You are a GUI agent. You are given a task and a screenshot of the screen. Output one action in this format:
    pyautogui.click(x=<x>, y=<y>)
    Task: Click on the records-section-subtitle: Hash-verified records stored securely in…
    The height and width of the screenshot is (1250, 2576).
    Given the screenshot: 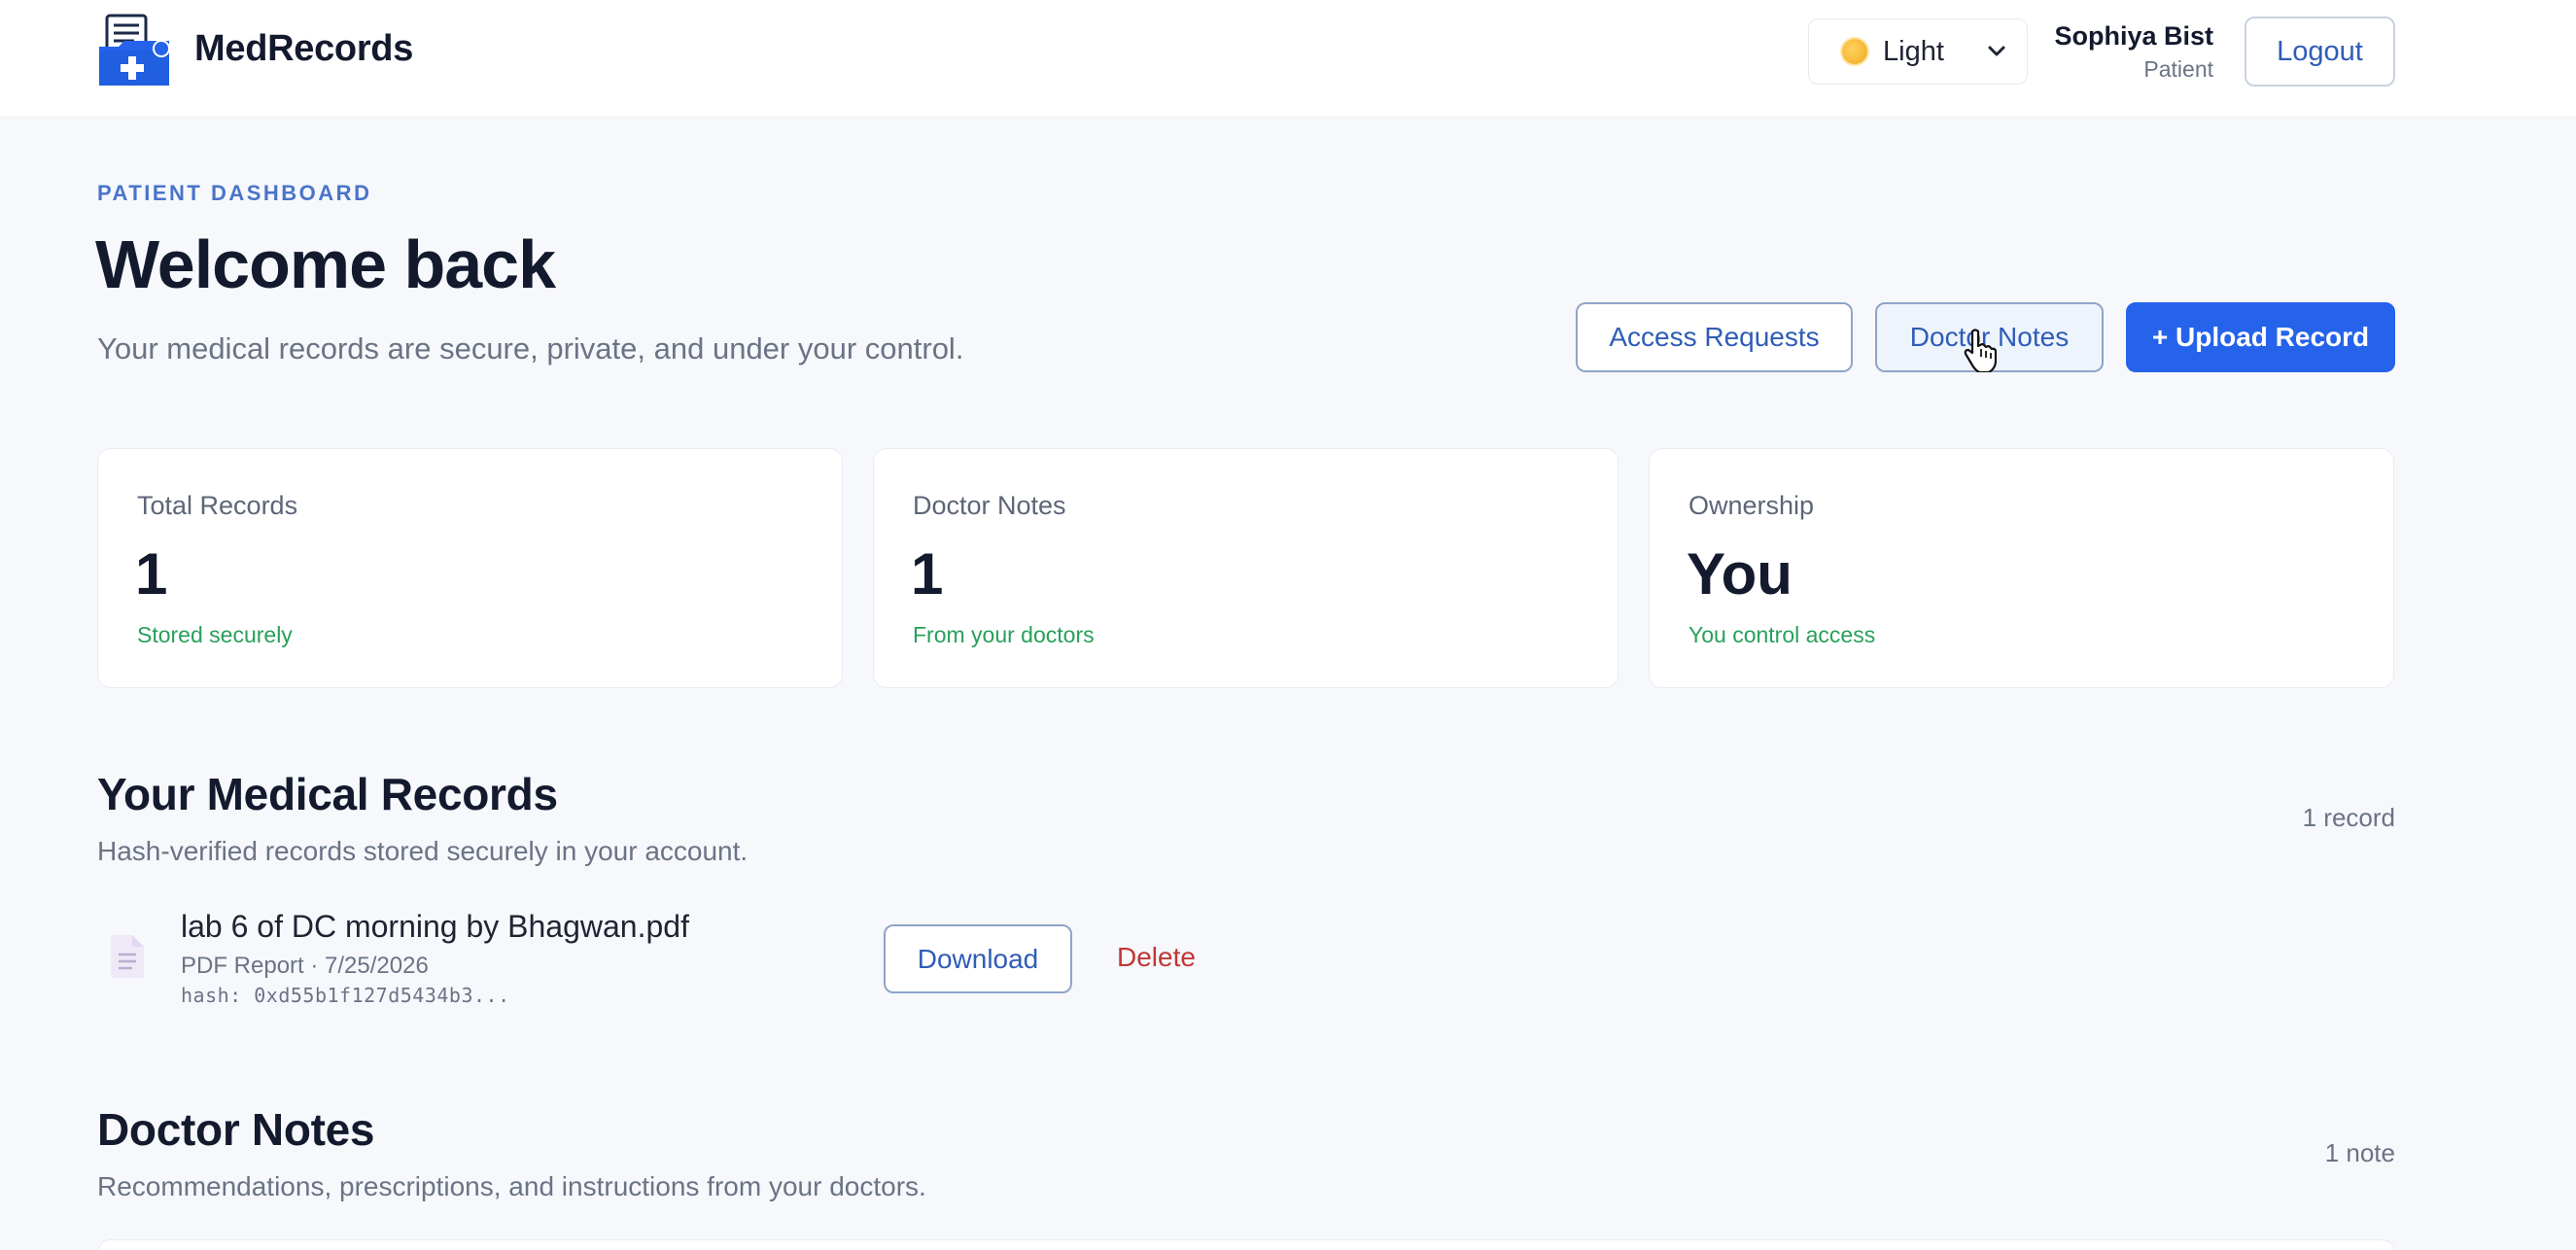 What is the action you would take?
    pyautogui.click(x=423, y=851)
    